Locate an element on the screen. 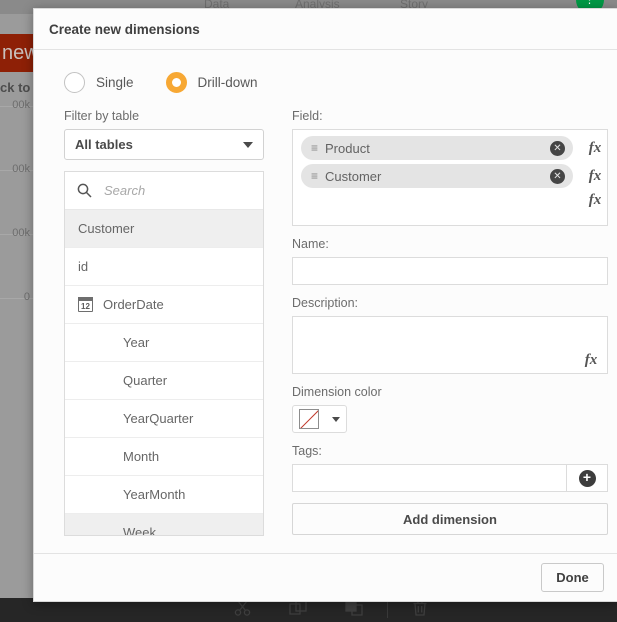 This screenshot has width=617, height=622. cut-icon is located at coordinates (243, 610).